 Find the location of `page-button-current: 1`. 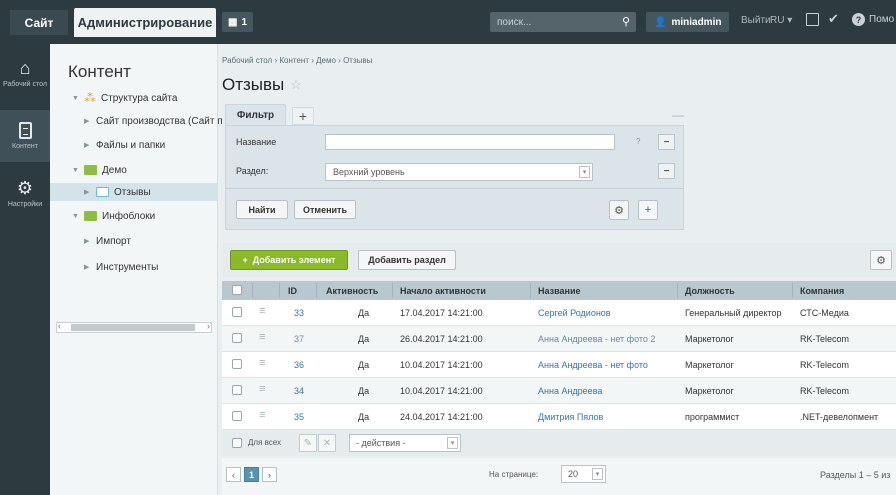

page-button-current: 1 is located at coordinates (251, 474).